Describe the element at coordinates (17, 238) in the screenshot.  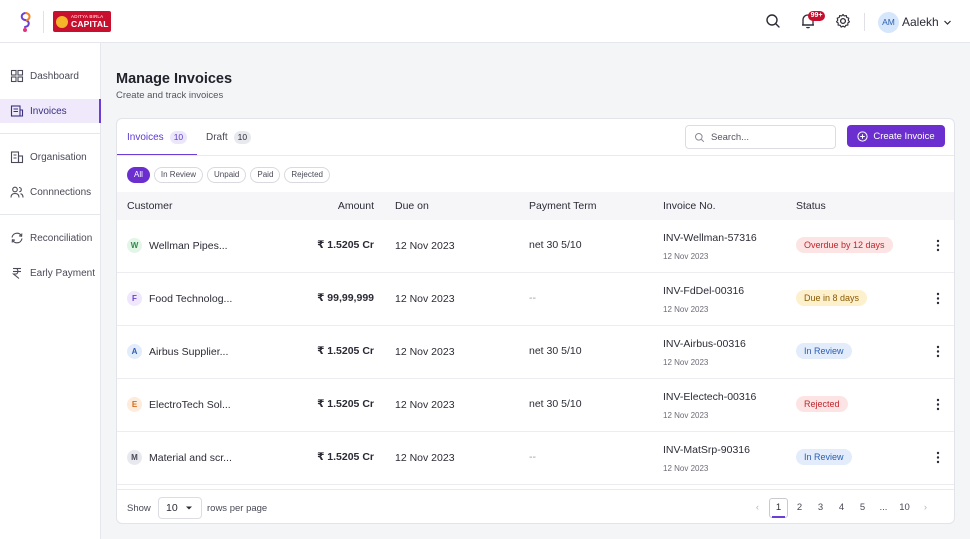
I see `refresh-icon` at that location.